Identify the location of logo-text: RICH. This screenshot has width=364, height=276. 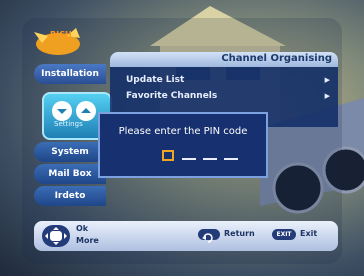
(61, 34).